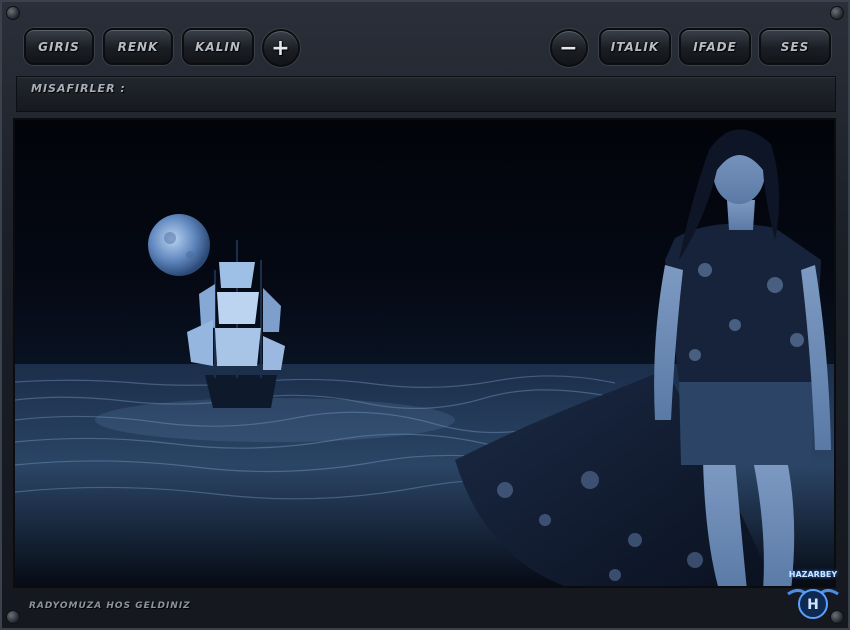 This screenshot has width=850, height=630. What do you see at coordinates (281, 48) in the screenshot?
I see `font-size-increase-button: +` at bounding box center [281, 48].